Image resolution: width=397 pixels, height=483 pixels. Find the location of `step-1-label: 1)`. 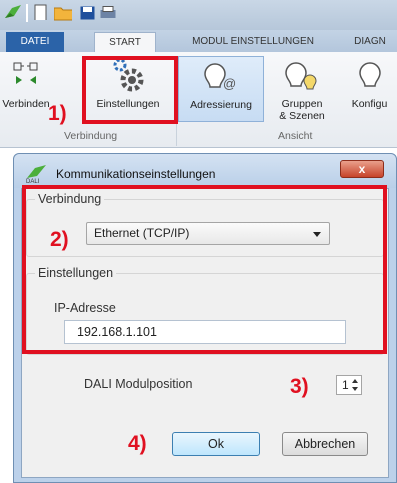

step-1-label: 1) is located at coordinates (57, 113).